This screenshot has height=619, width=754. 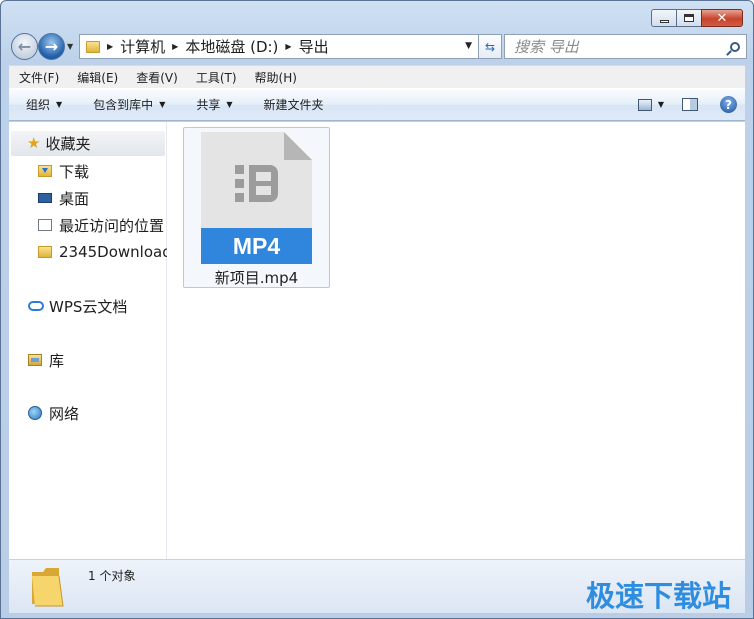 What do you see at coordinates (112, 576) in the screenshot?
I see `status-item-count: 1 个对象` at bounding box center [112, 576].